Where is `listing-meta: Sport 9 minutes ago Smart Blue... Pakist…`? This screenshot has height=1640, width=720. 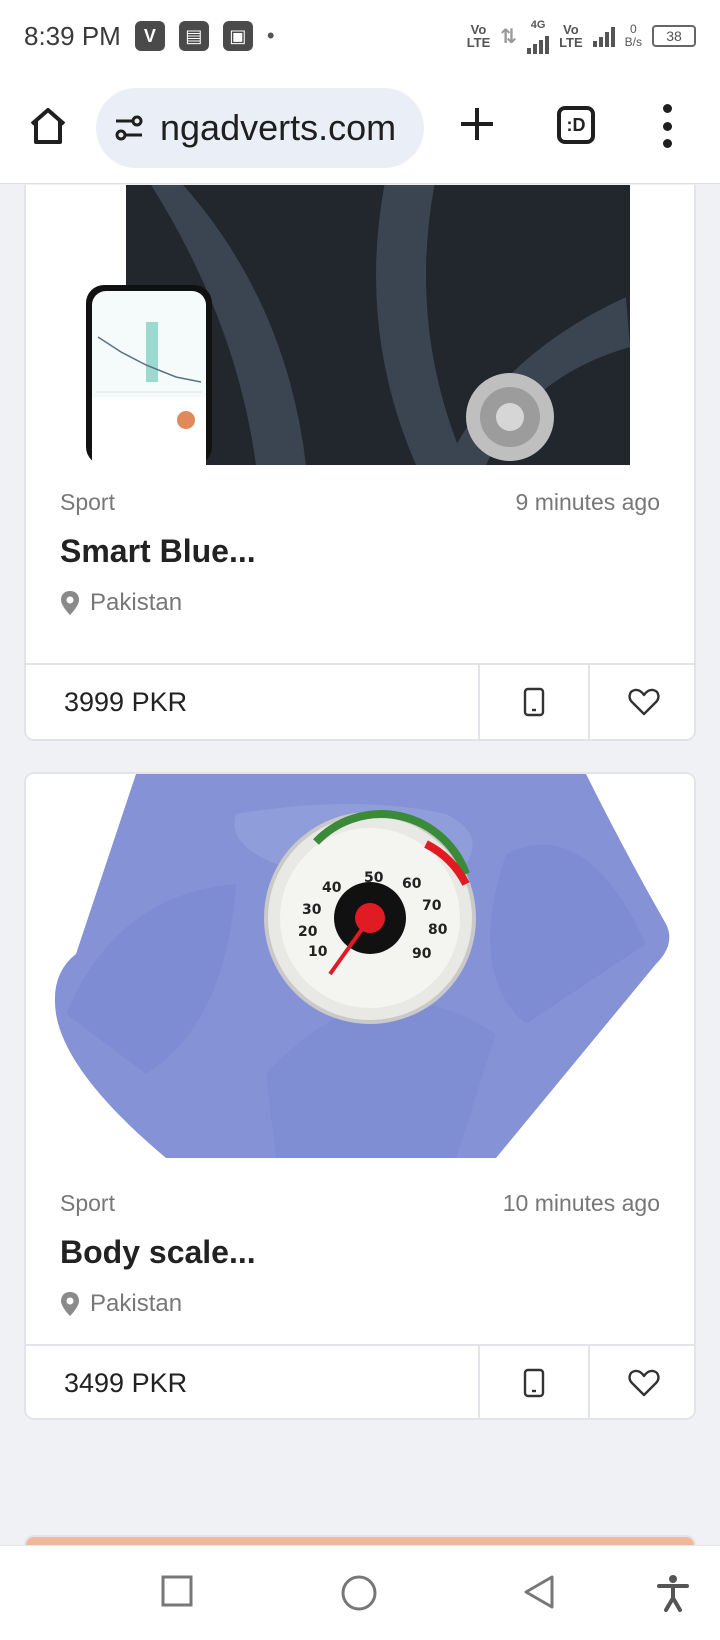 listing-meta: Sport 9 minutes ago Smart Blue... Pakist… is located at coordinates (360, 559).